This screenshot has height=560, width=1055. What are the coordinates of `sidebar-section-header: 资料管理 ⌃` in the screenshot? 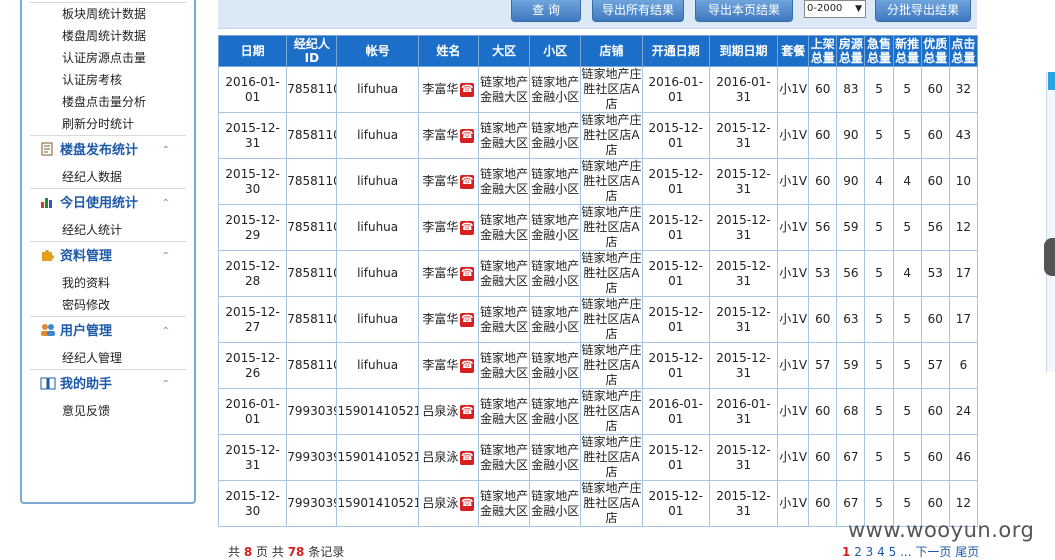 It's located at (108, 257).